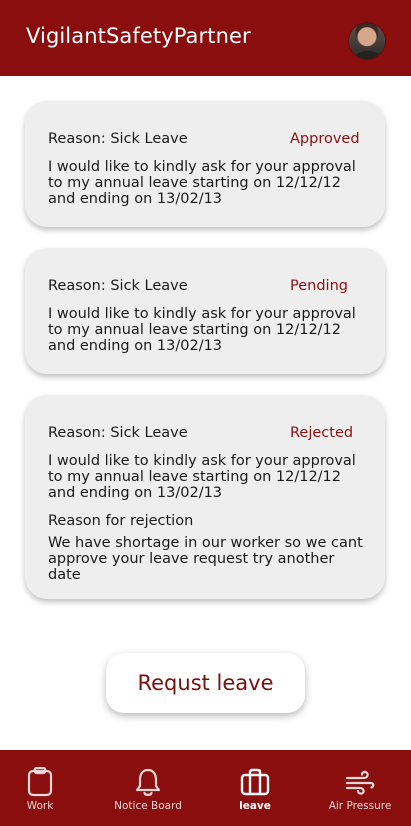 This screenshot has height=826, width=411. Describe the element at coordinates (205, 788) in the screenshot. I see `bottom-nav: Work Notice Board leave Air Pressure` at that location.